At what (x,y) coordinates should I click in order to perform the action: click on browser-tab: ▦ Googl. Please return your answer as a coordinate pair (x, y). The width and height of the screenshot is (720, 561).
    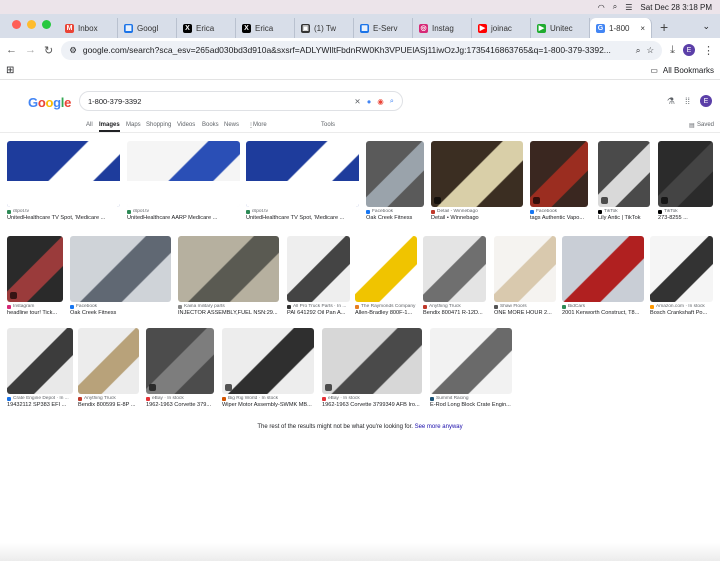
    Looking at the image, I should click on (147, 28).